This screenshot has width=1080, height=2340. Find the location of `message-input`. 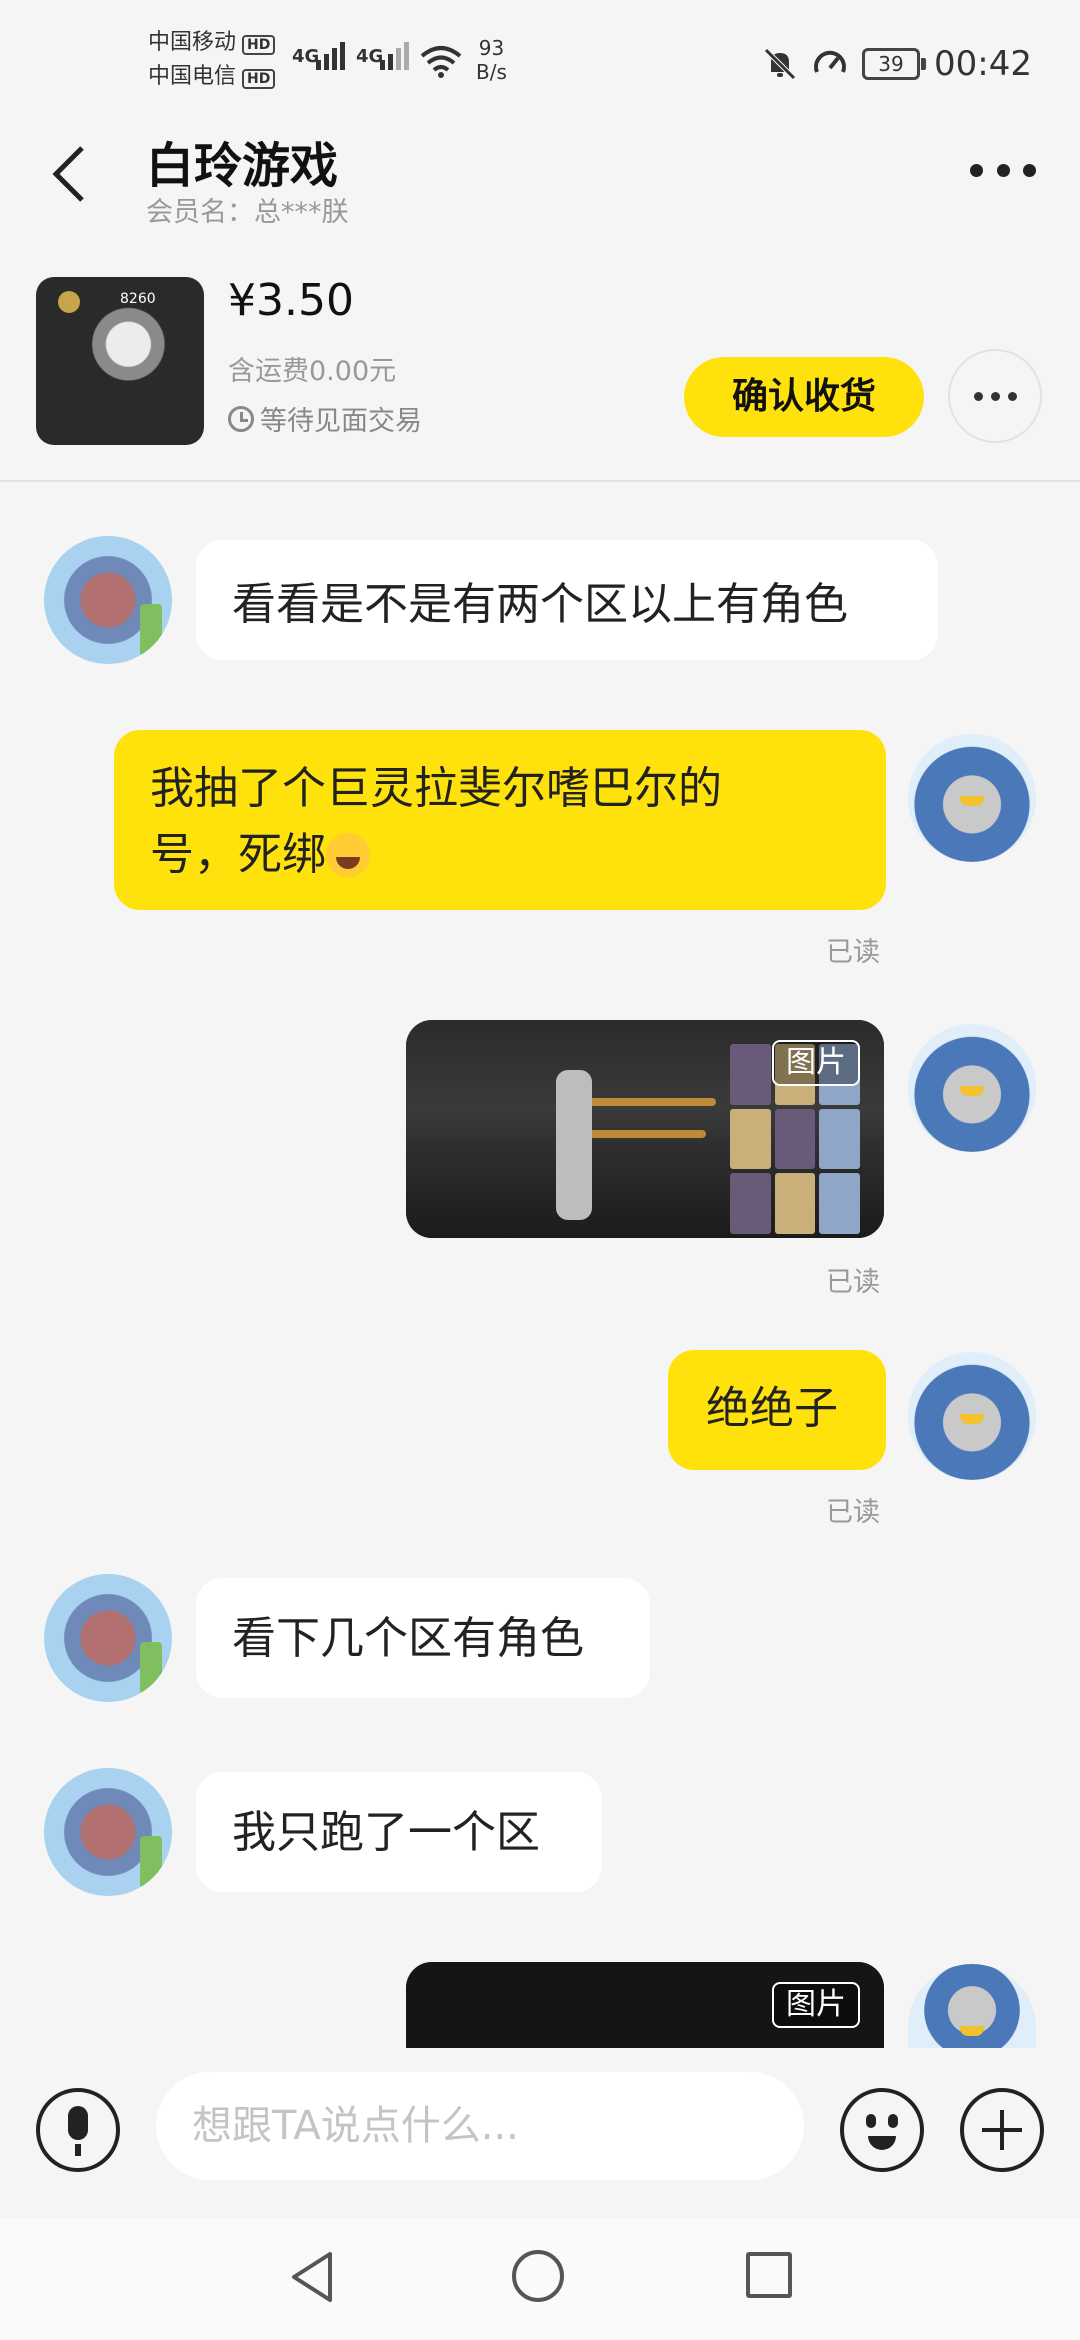

message-input is located at coordinates (480, 2126).